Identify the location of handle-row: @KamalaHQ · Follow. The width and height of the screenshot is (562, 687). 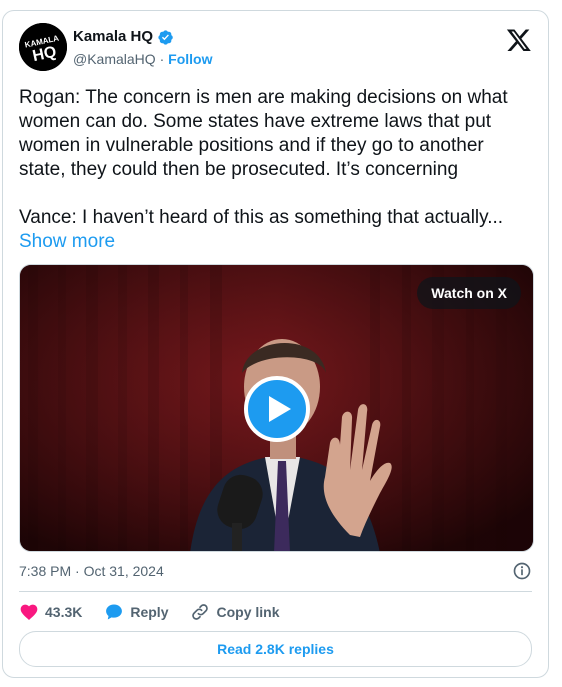
(142, 59).